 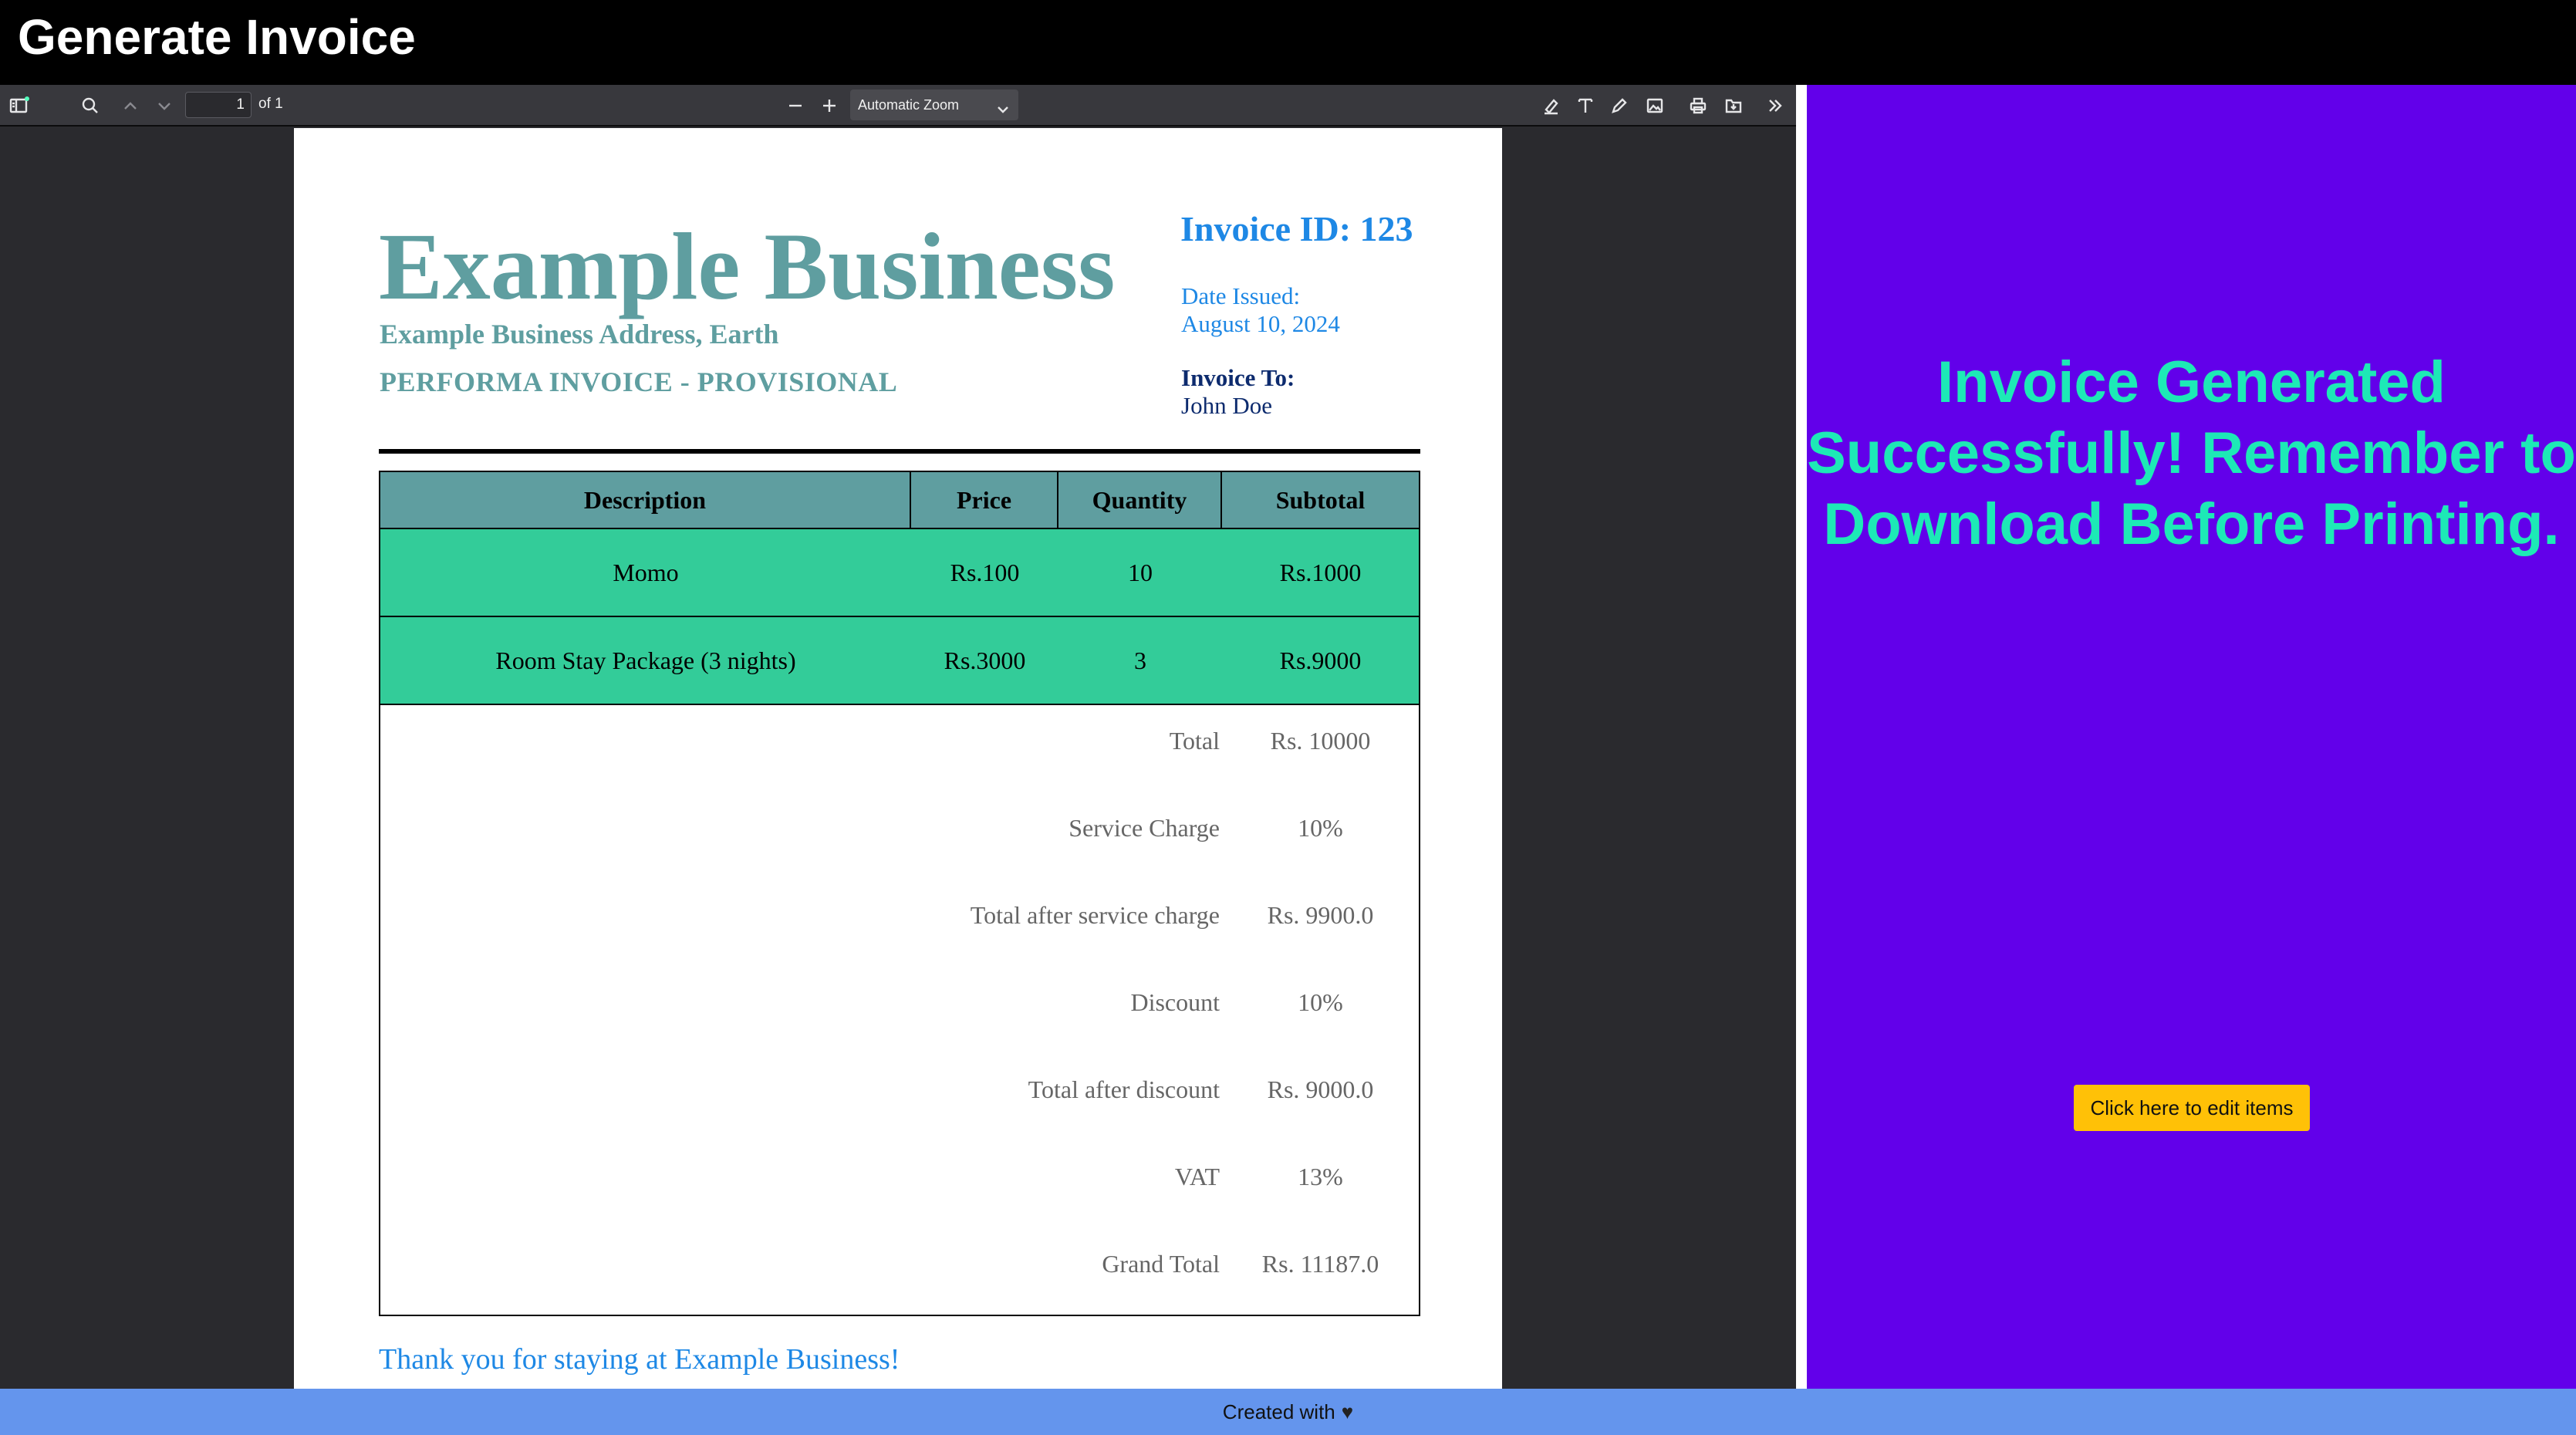 I want to click on print-icon, so click(x=1698, y=105).